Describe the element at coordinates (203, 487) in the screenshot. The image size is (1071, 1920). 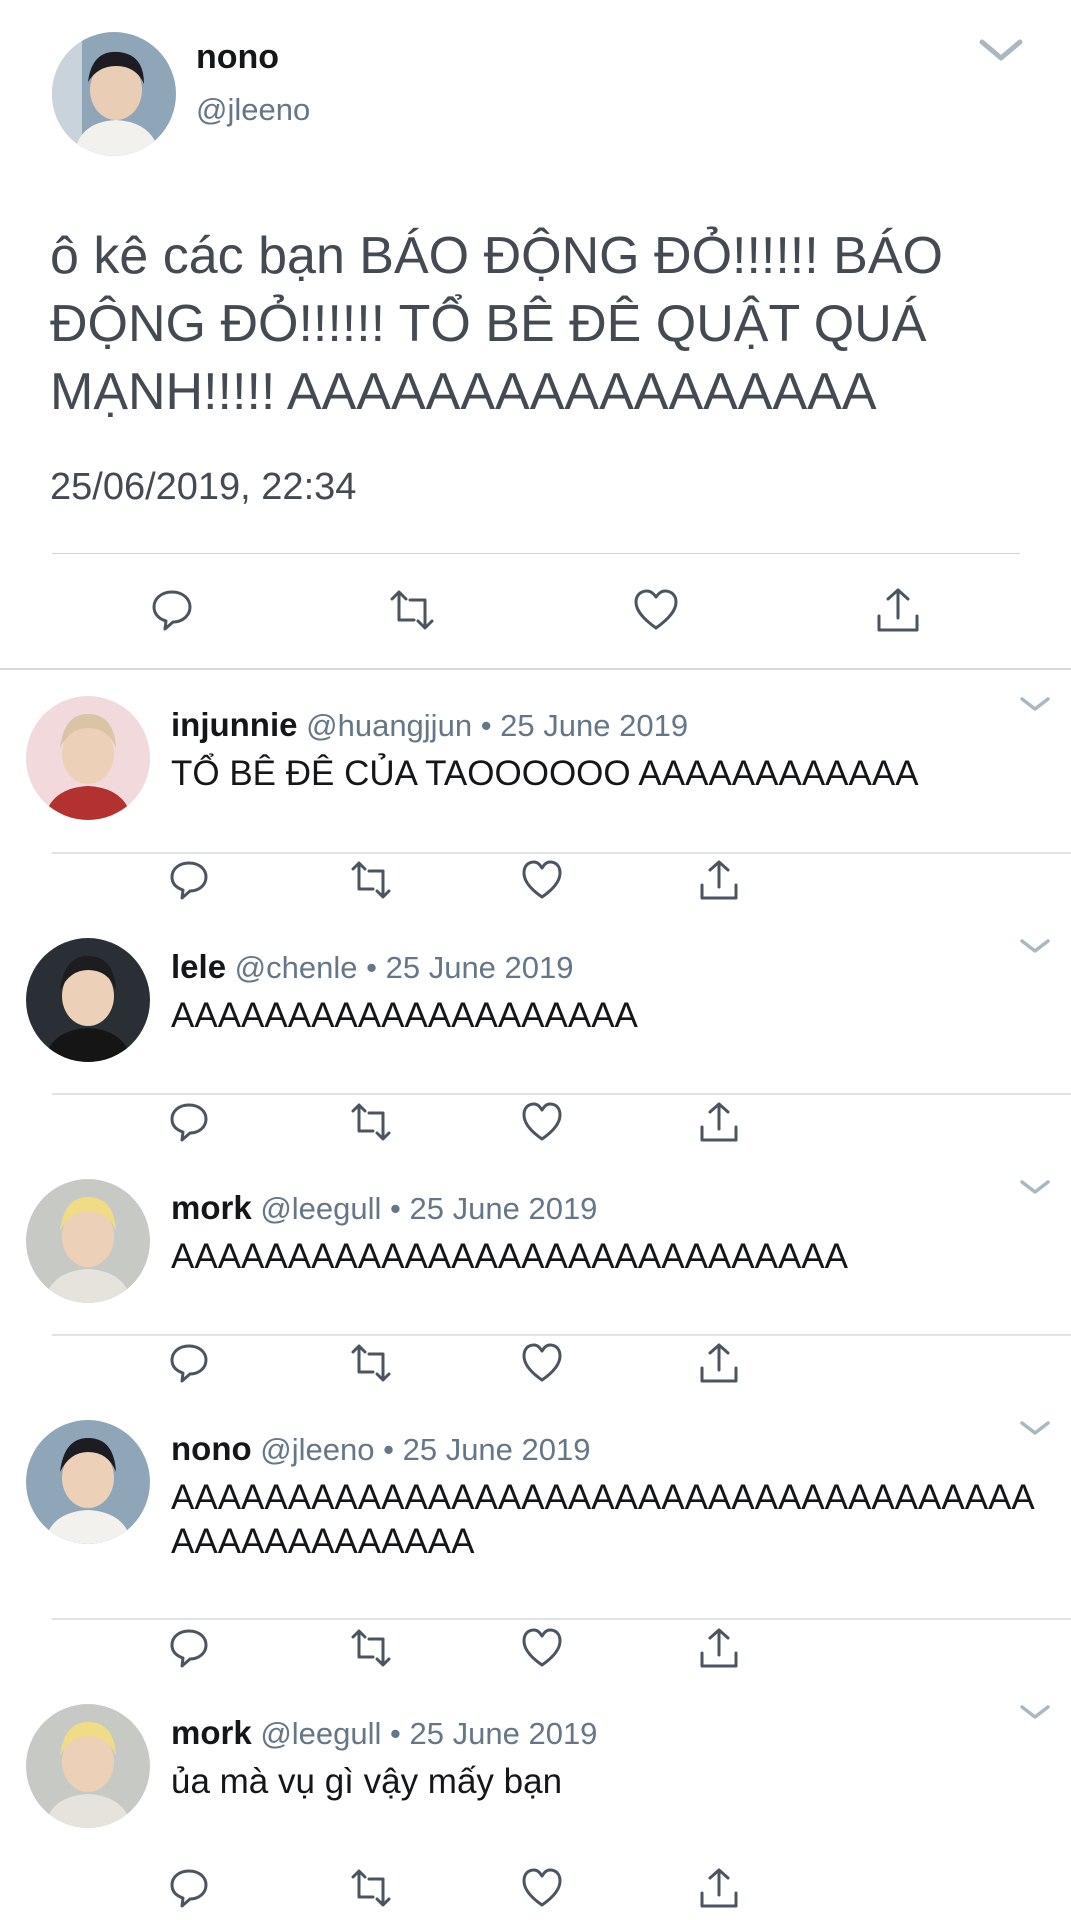
I see `main-tweet-timestamp: 25/06/2019, 22:34` at that location.